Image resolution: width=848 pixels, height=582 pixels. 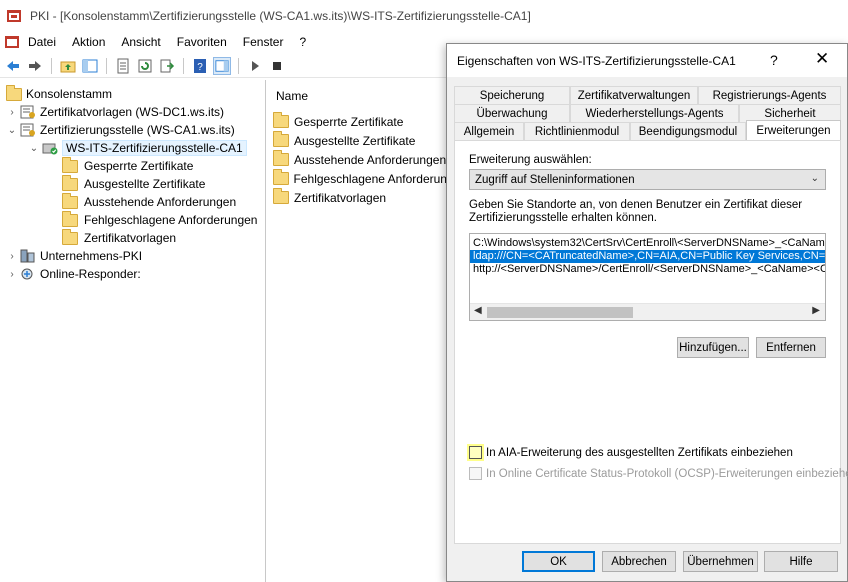 I want to click on tree-item-enterprise-pki: › Unternehmens-PKI, so click(x=132, y=256).